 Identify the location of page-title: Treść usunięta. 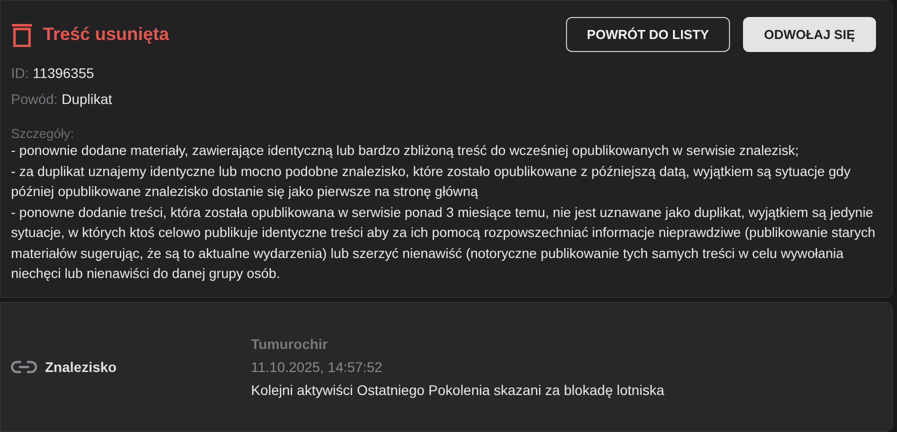
(106, 34).